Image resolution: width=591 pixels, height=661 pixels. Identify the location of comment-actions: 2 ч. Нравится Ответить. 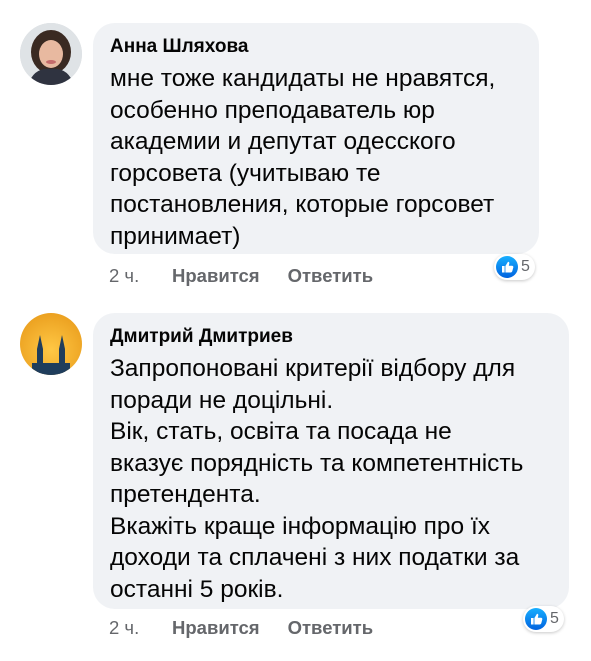
(241, 628).